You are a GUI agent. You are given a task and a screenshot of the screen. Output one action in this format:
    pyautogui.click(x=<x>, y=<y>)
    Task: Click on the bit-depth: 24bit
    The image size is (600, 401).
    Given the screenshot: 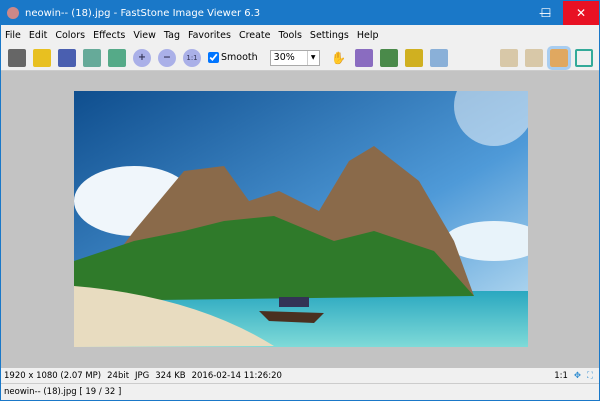 What is the action you would take?
    pyautogui.click(x=118, y=375)
    